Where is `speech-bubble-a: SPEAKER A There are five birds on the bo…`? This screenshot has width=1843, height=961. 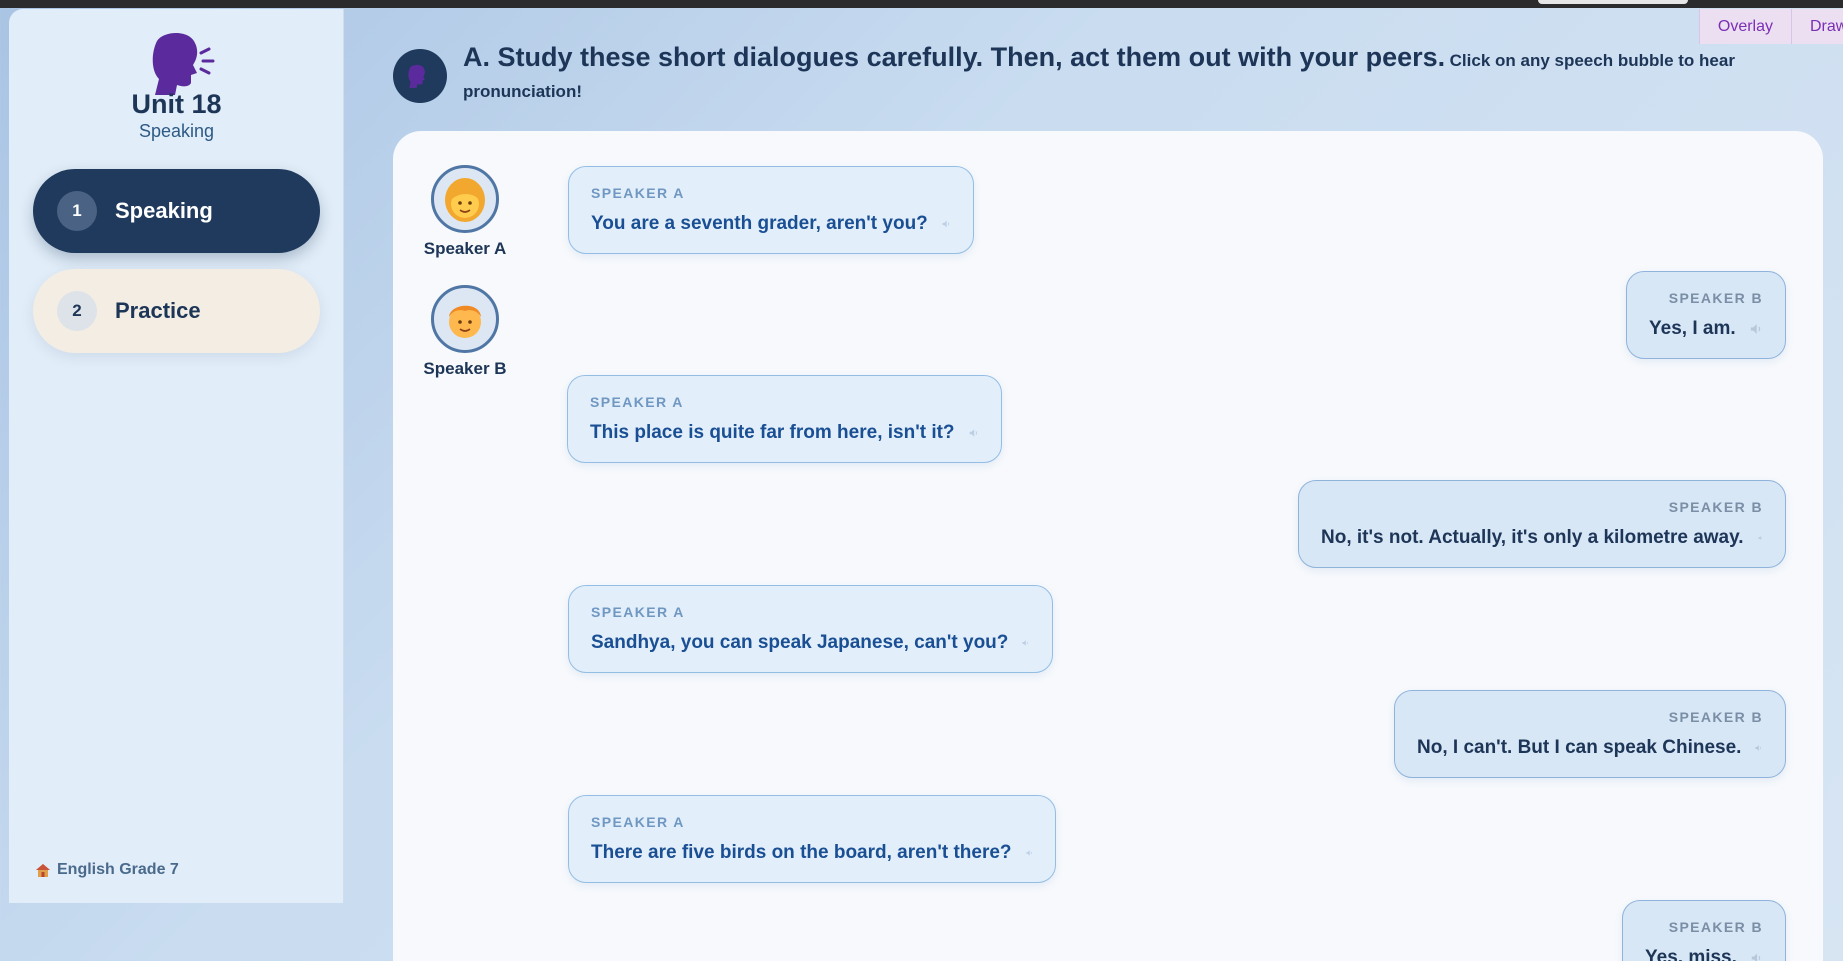
speech-bubble-a: SPEAKER A There are five birds on the bo… is located at coordinates (812, 839).